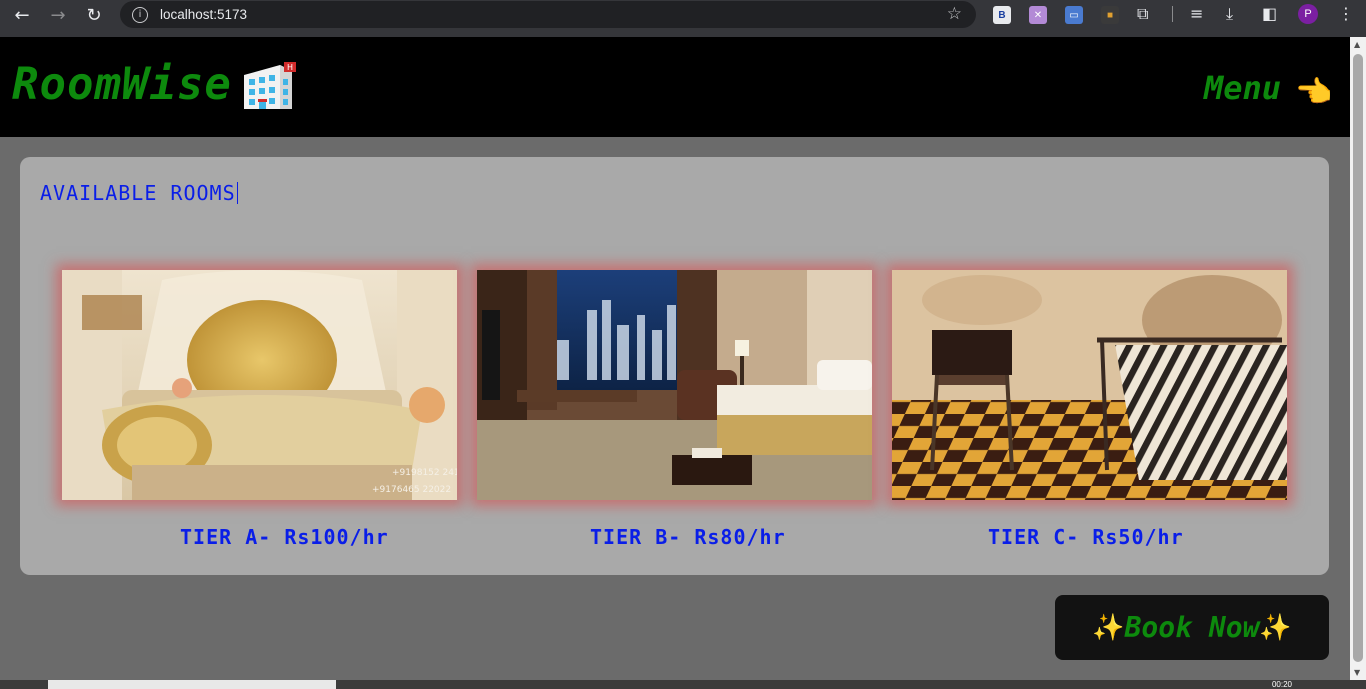 Image resolution: width=1366 pixels, height=689 pixels. I want to click on tier-a-label: TIER A- Rs100/hr, so click(284, 537).